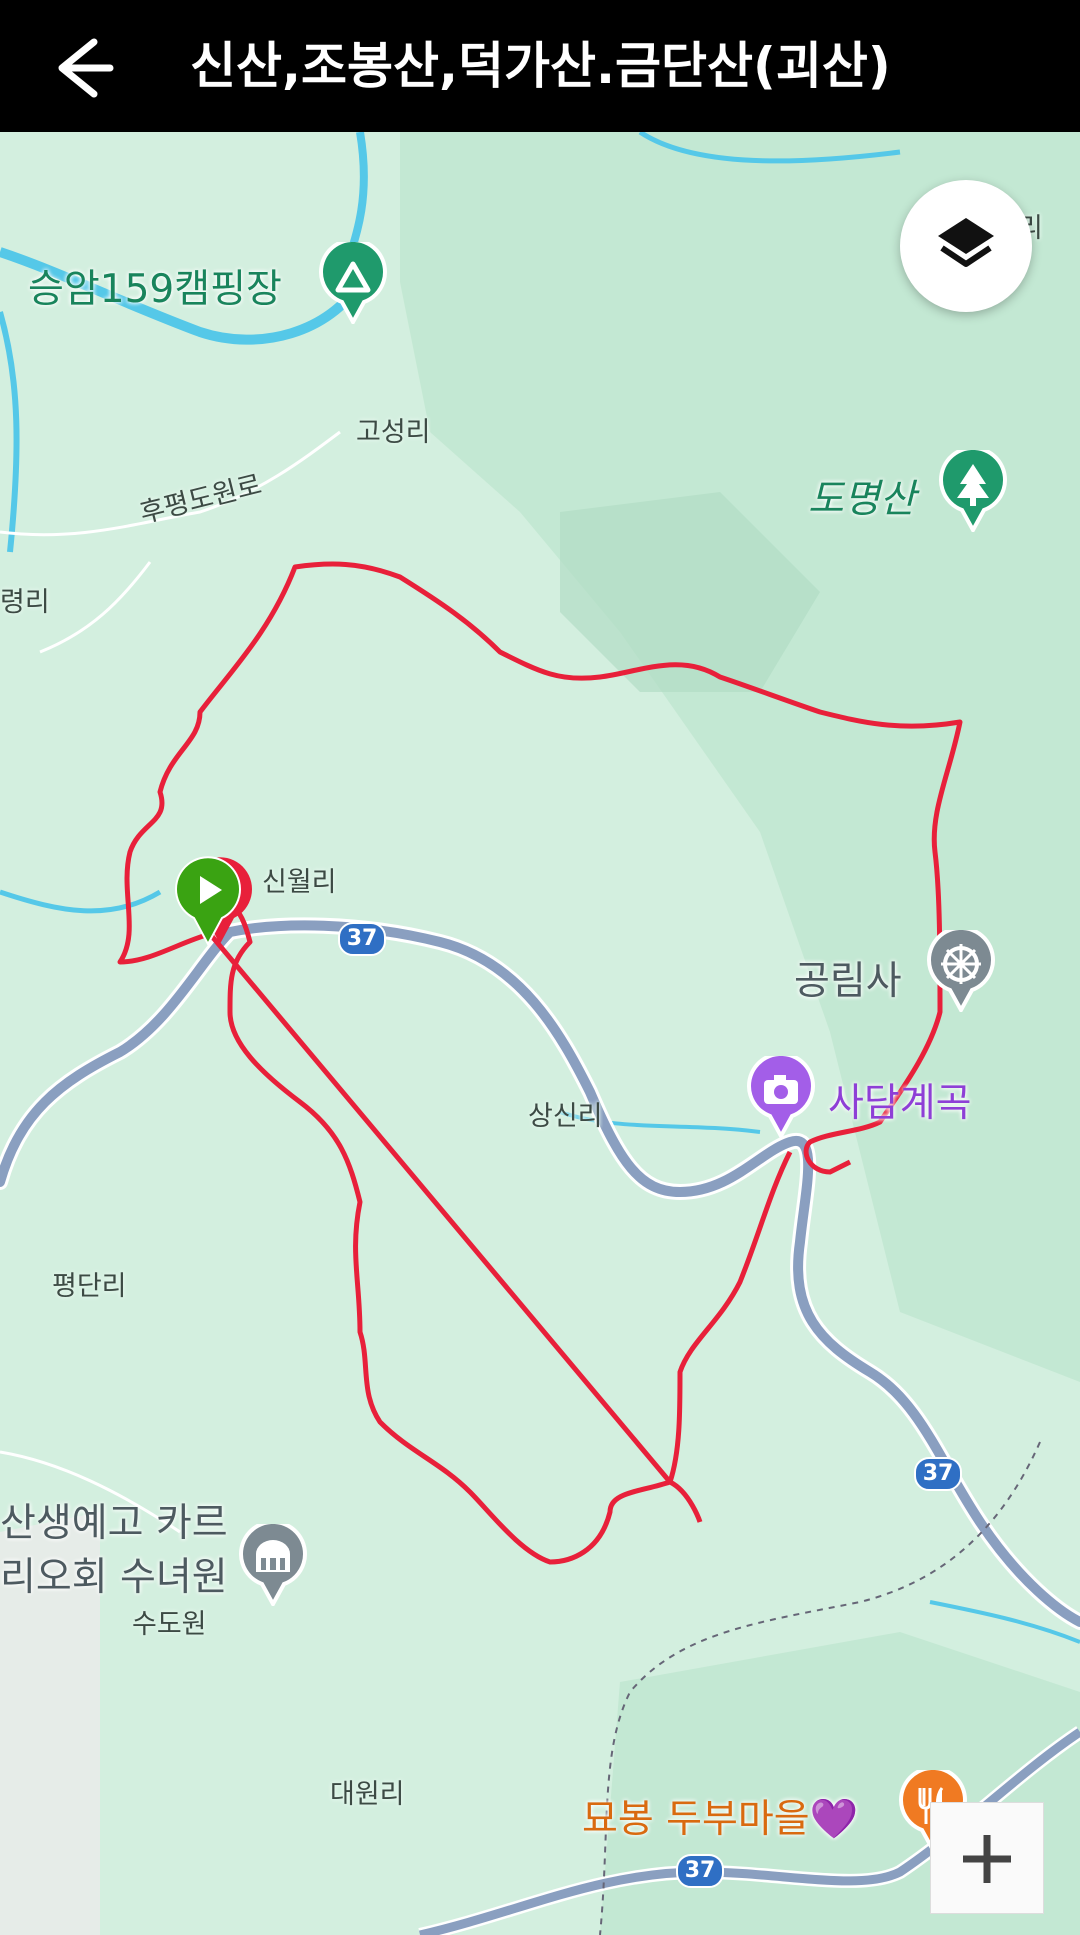 The image size is (1080, 1935). I want to click on place-label-daewon: 대원리, so click(367, 1794).